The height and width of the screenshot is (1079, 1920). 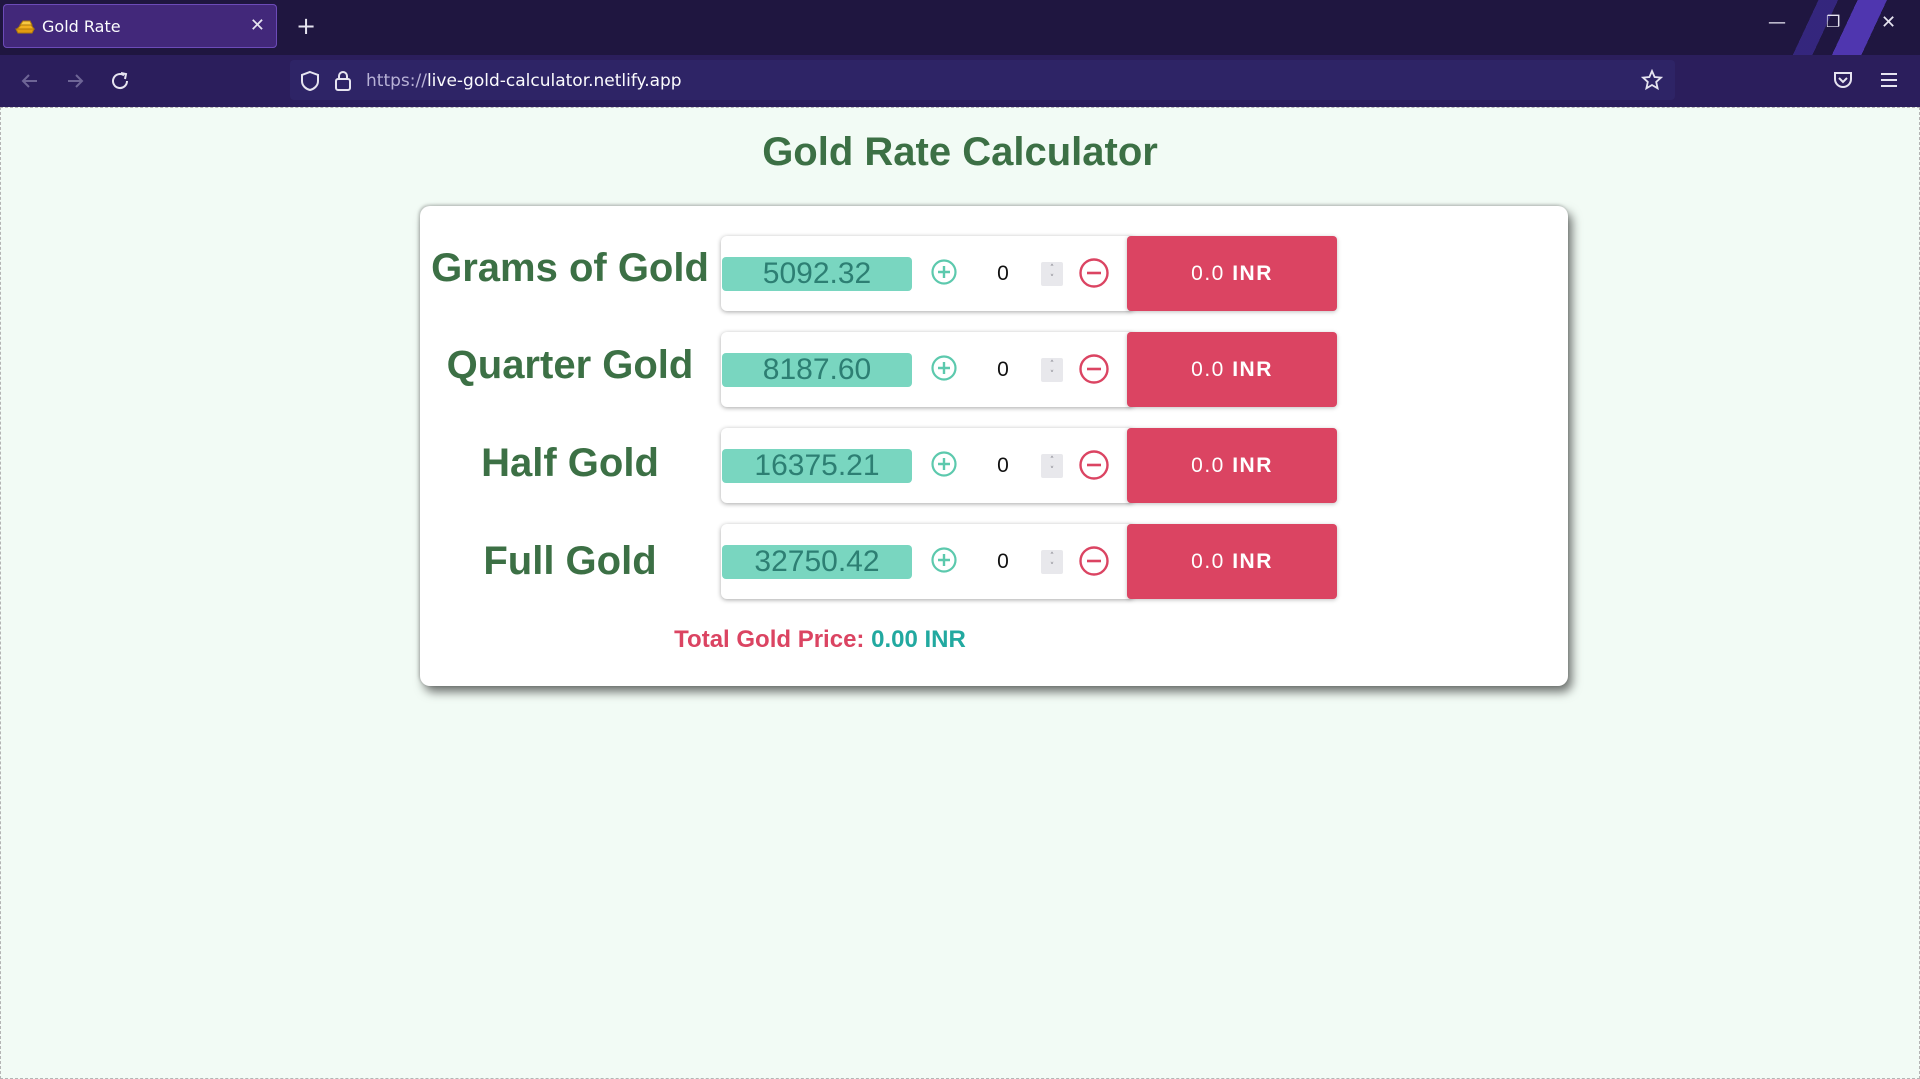 What do you see at coordinates (927, 561) in the screenshot?
I see `calculator-control-full: 32750.42 0 ˄ ˅` at bounding box center [927, 561].